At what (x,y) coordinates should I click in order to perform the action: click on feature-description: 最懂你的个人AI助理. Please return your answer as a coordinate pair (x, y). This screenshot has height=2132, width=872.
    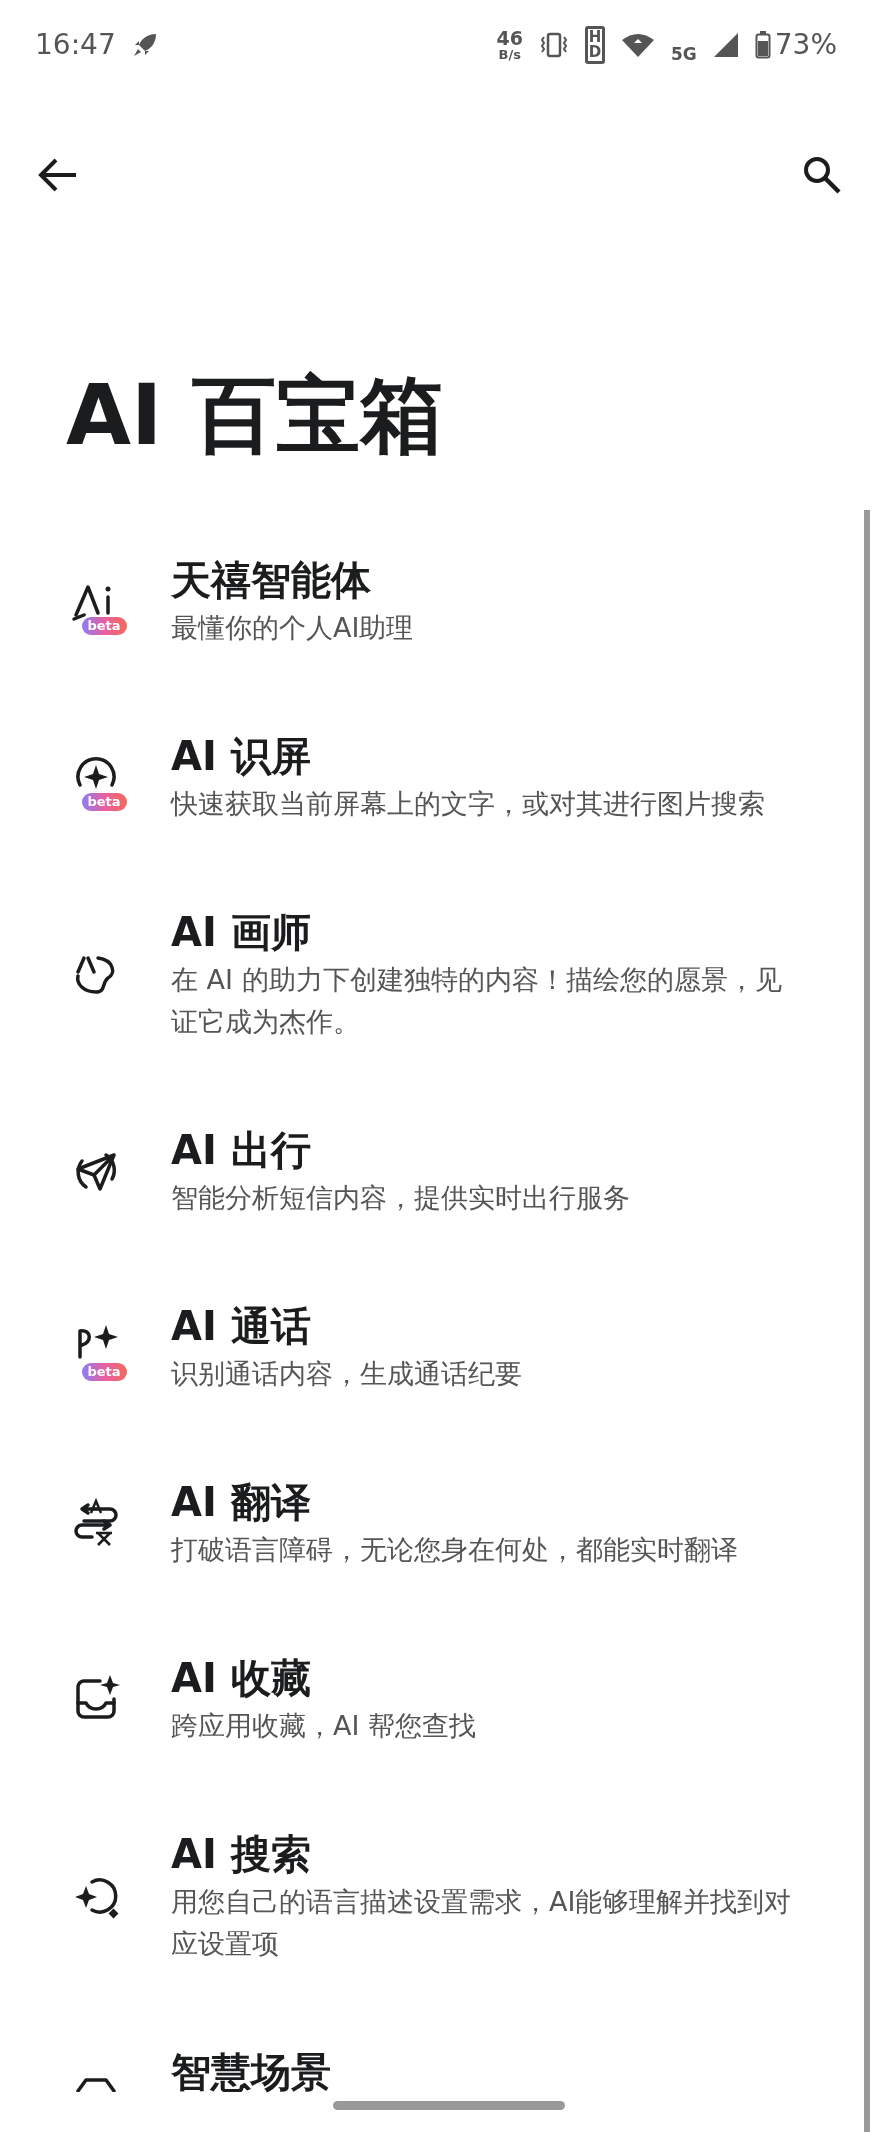
    Looking at the image, I should click on (292, 628).